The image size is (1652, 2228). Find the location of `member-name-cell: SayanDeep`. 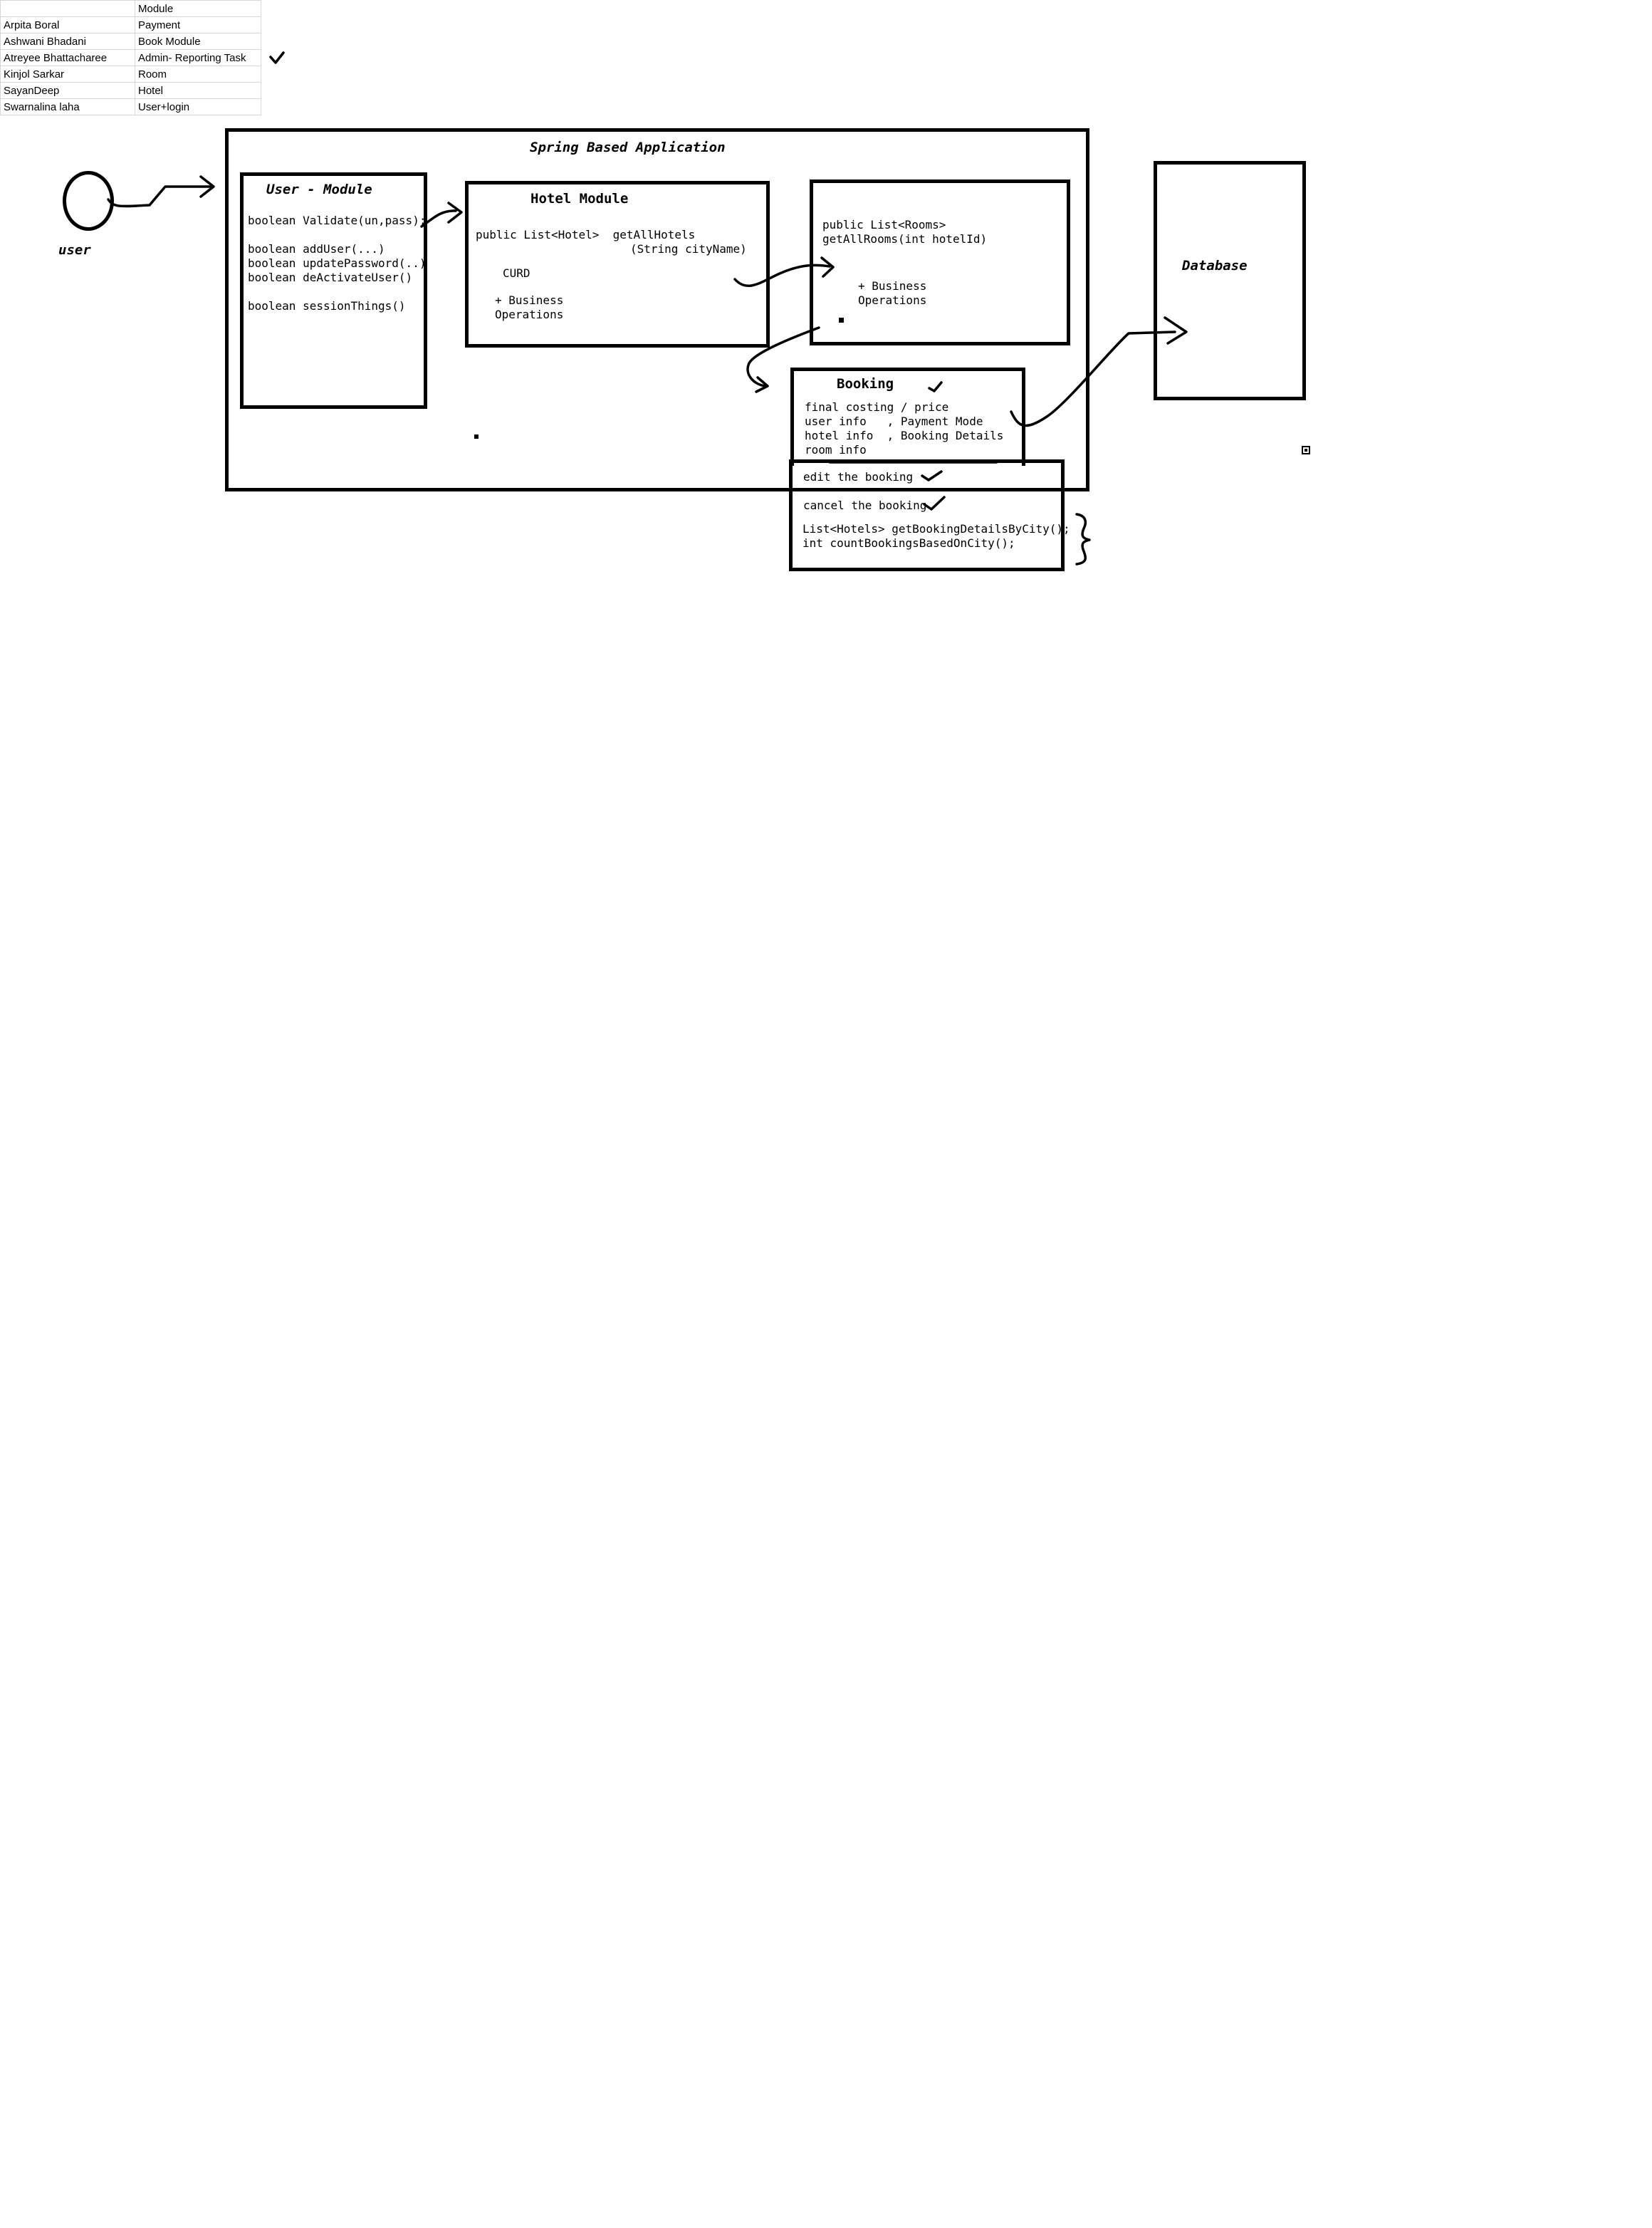

member-name-cell: SayanDeep is located at coordinates (67, 90).